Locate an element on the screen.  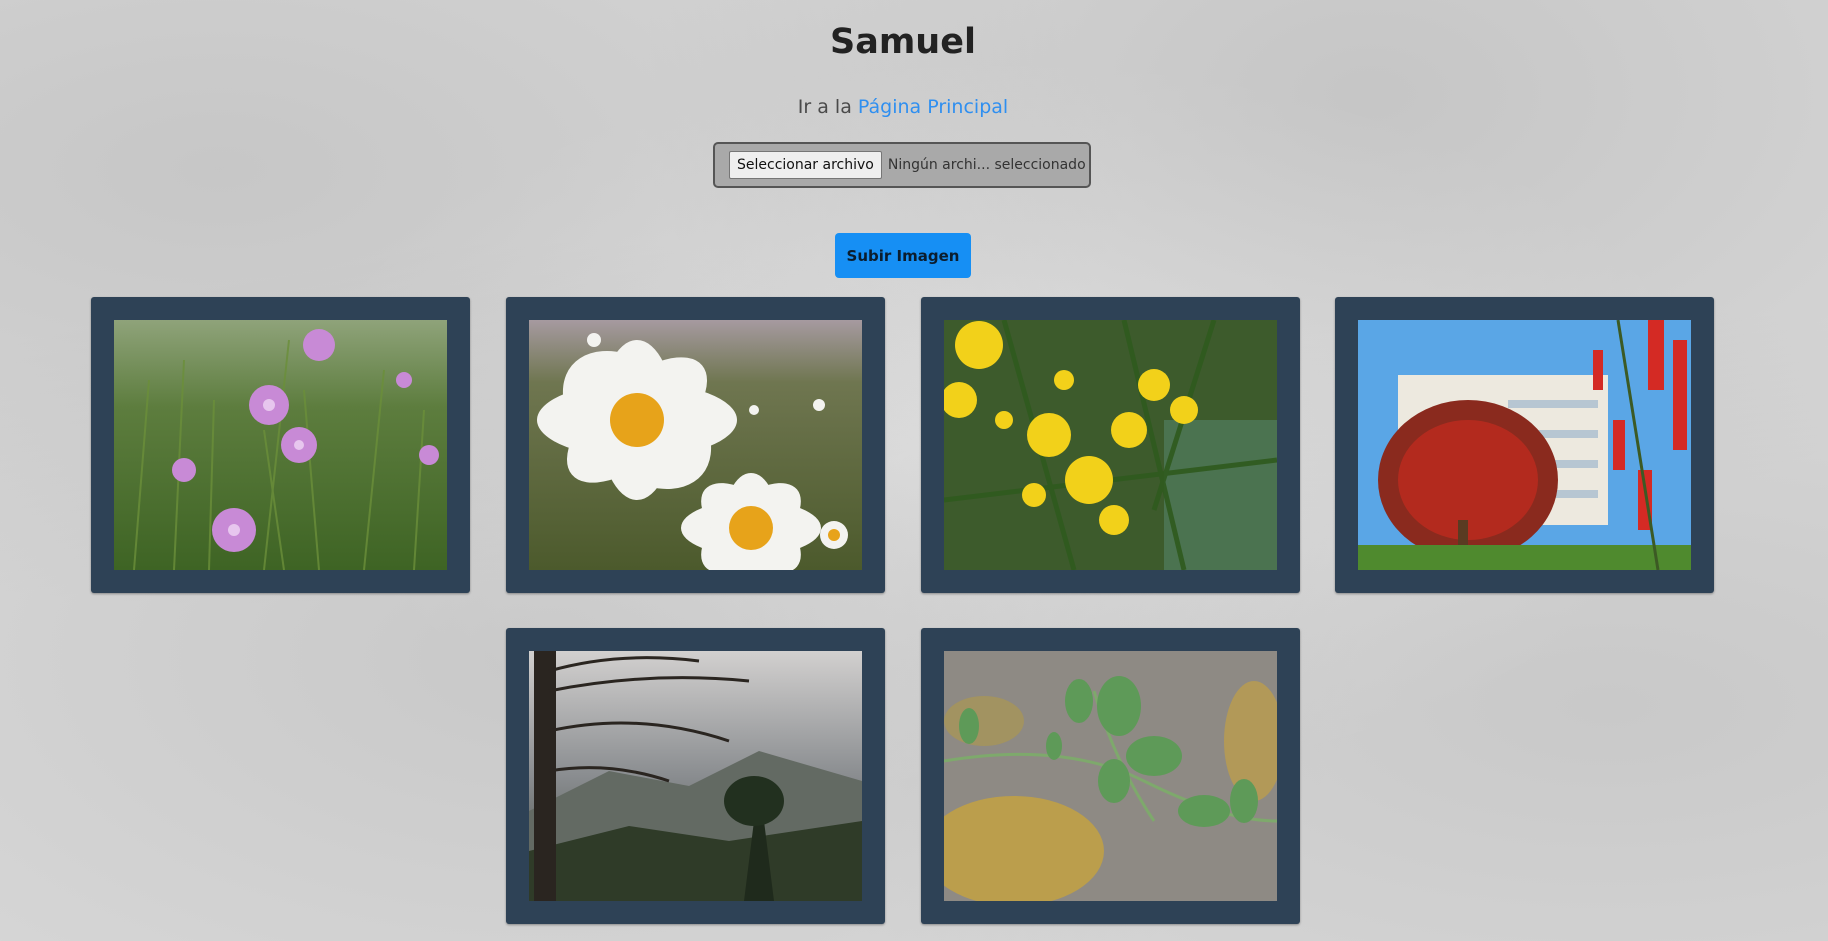
pine-tree-mountains-photo is located at coordinates (695, 776).